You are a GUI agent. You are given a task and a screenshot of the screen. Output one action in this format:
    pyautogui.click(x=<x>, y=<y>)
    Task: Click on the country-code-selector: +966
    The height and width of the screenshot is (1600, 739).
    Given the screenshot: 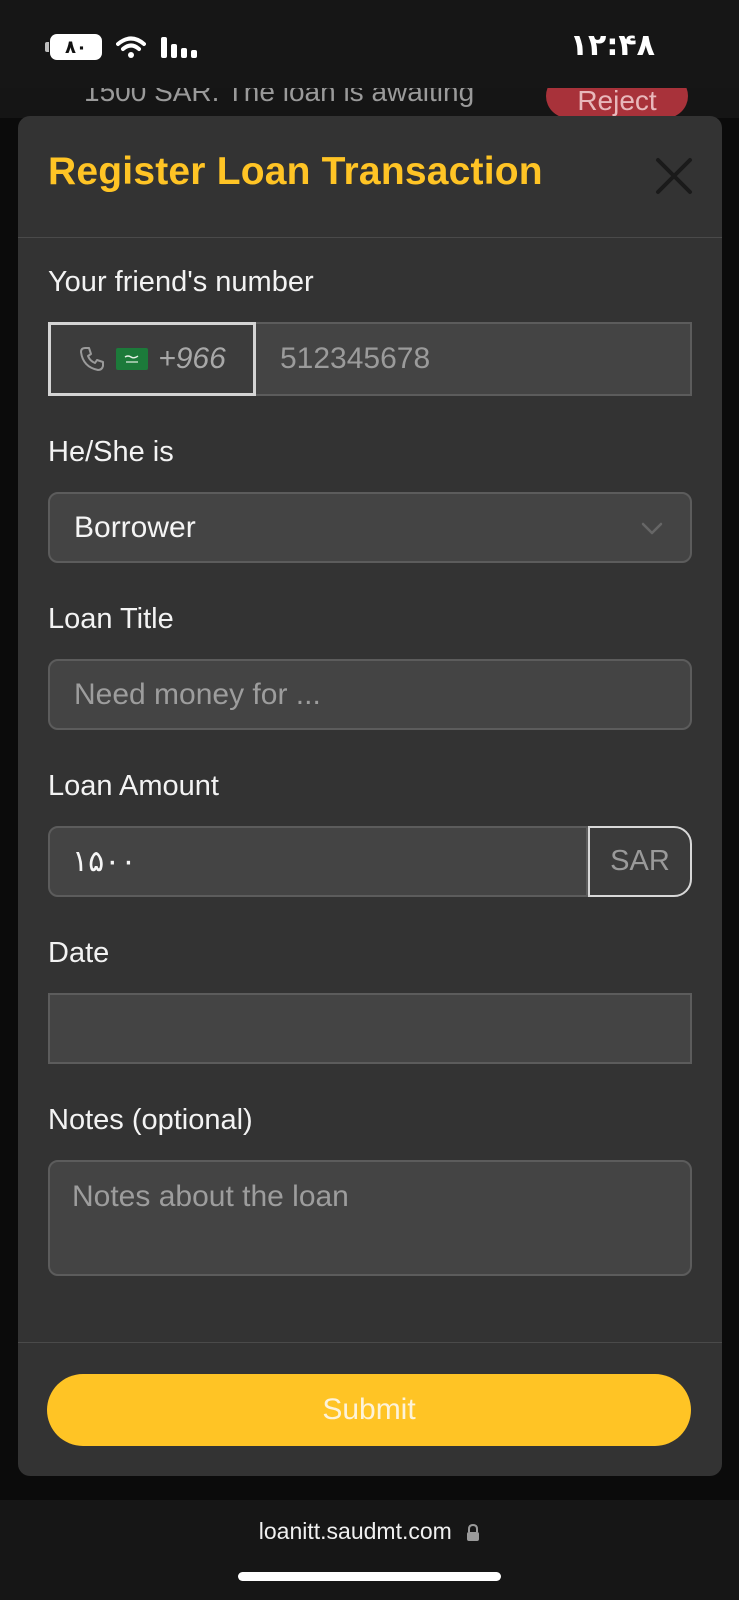 What is the action you would take?
    pyautogui.click(x=152, y=359)
    